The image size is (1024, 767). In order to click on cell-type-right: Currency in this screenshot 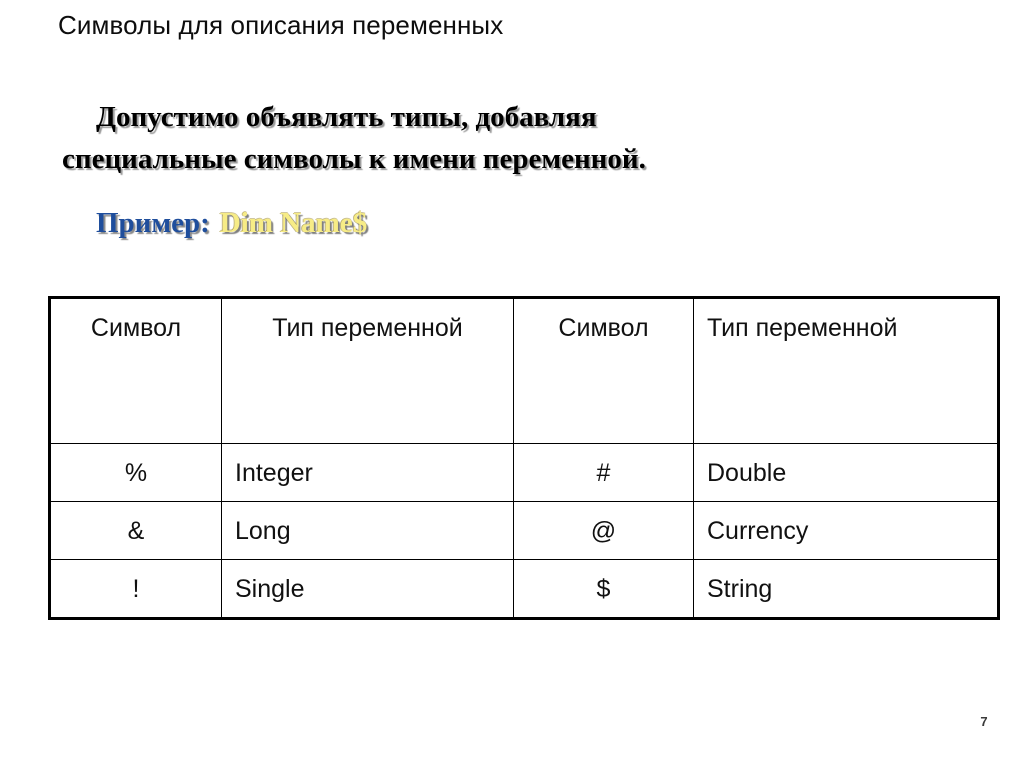, I will do `click(846, 530)`.